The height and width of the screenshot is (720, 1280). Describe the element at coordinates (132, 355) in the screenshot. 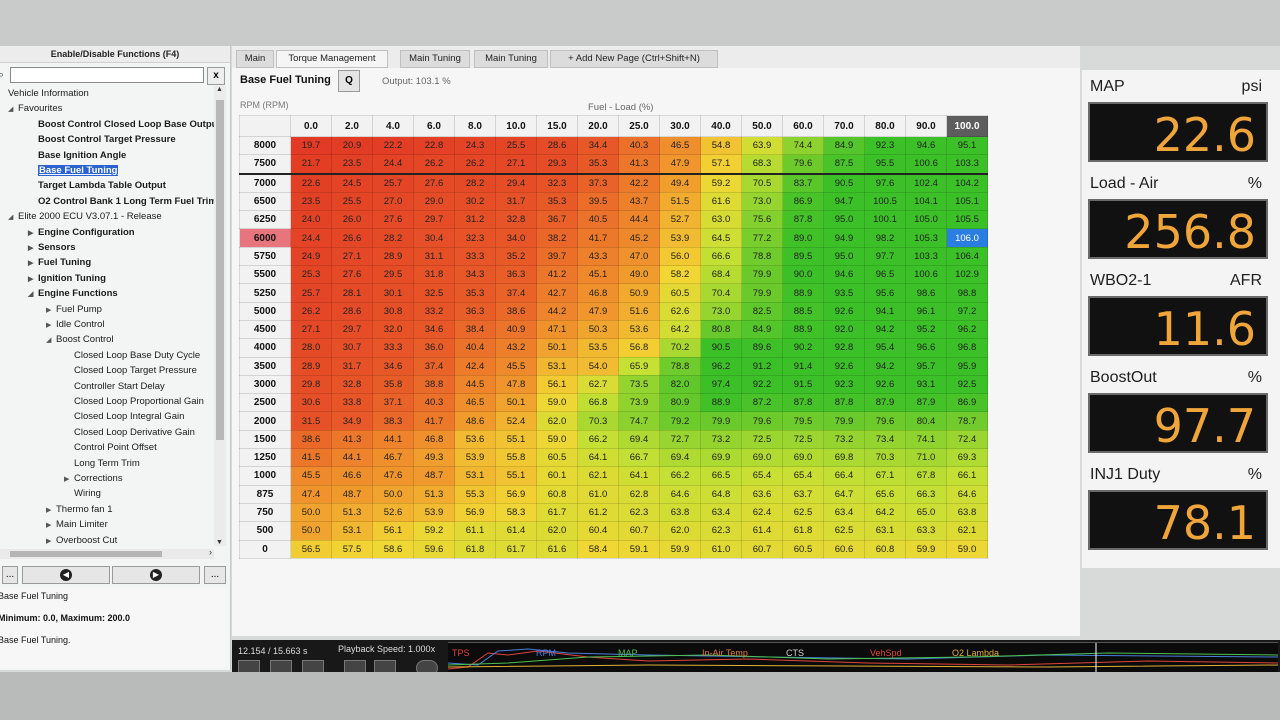

I see `tree-item: Closed Loop Base Duty Cycle` at that location.